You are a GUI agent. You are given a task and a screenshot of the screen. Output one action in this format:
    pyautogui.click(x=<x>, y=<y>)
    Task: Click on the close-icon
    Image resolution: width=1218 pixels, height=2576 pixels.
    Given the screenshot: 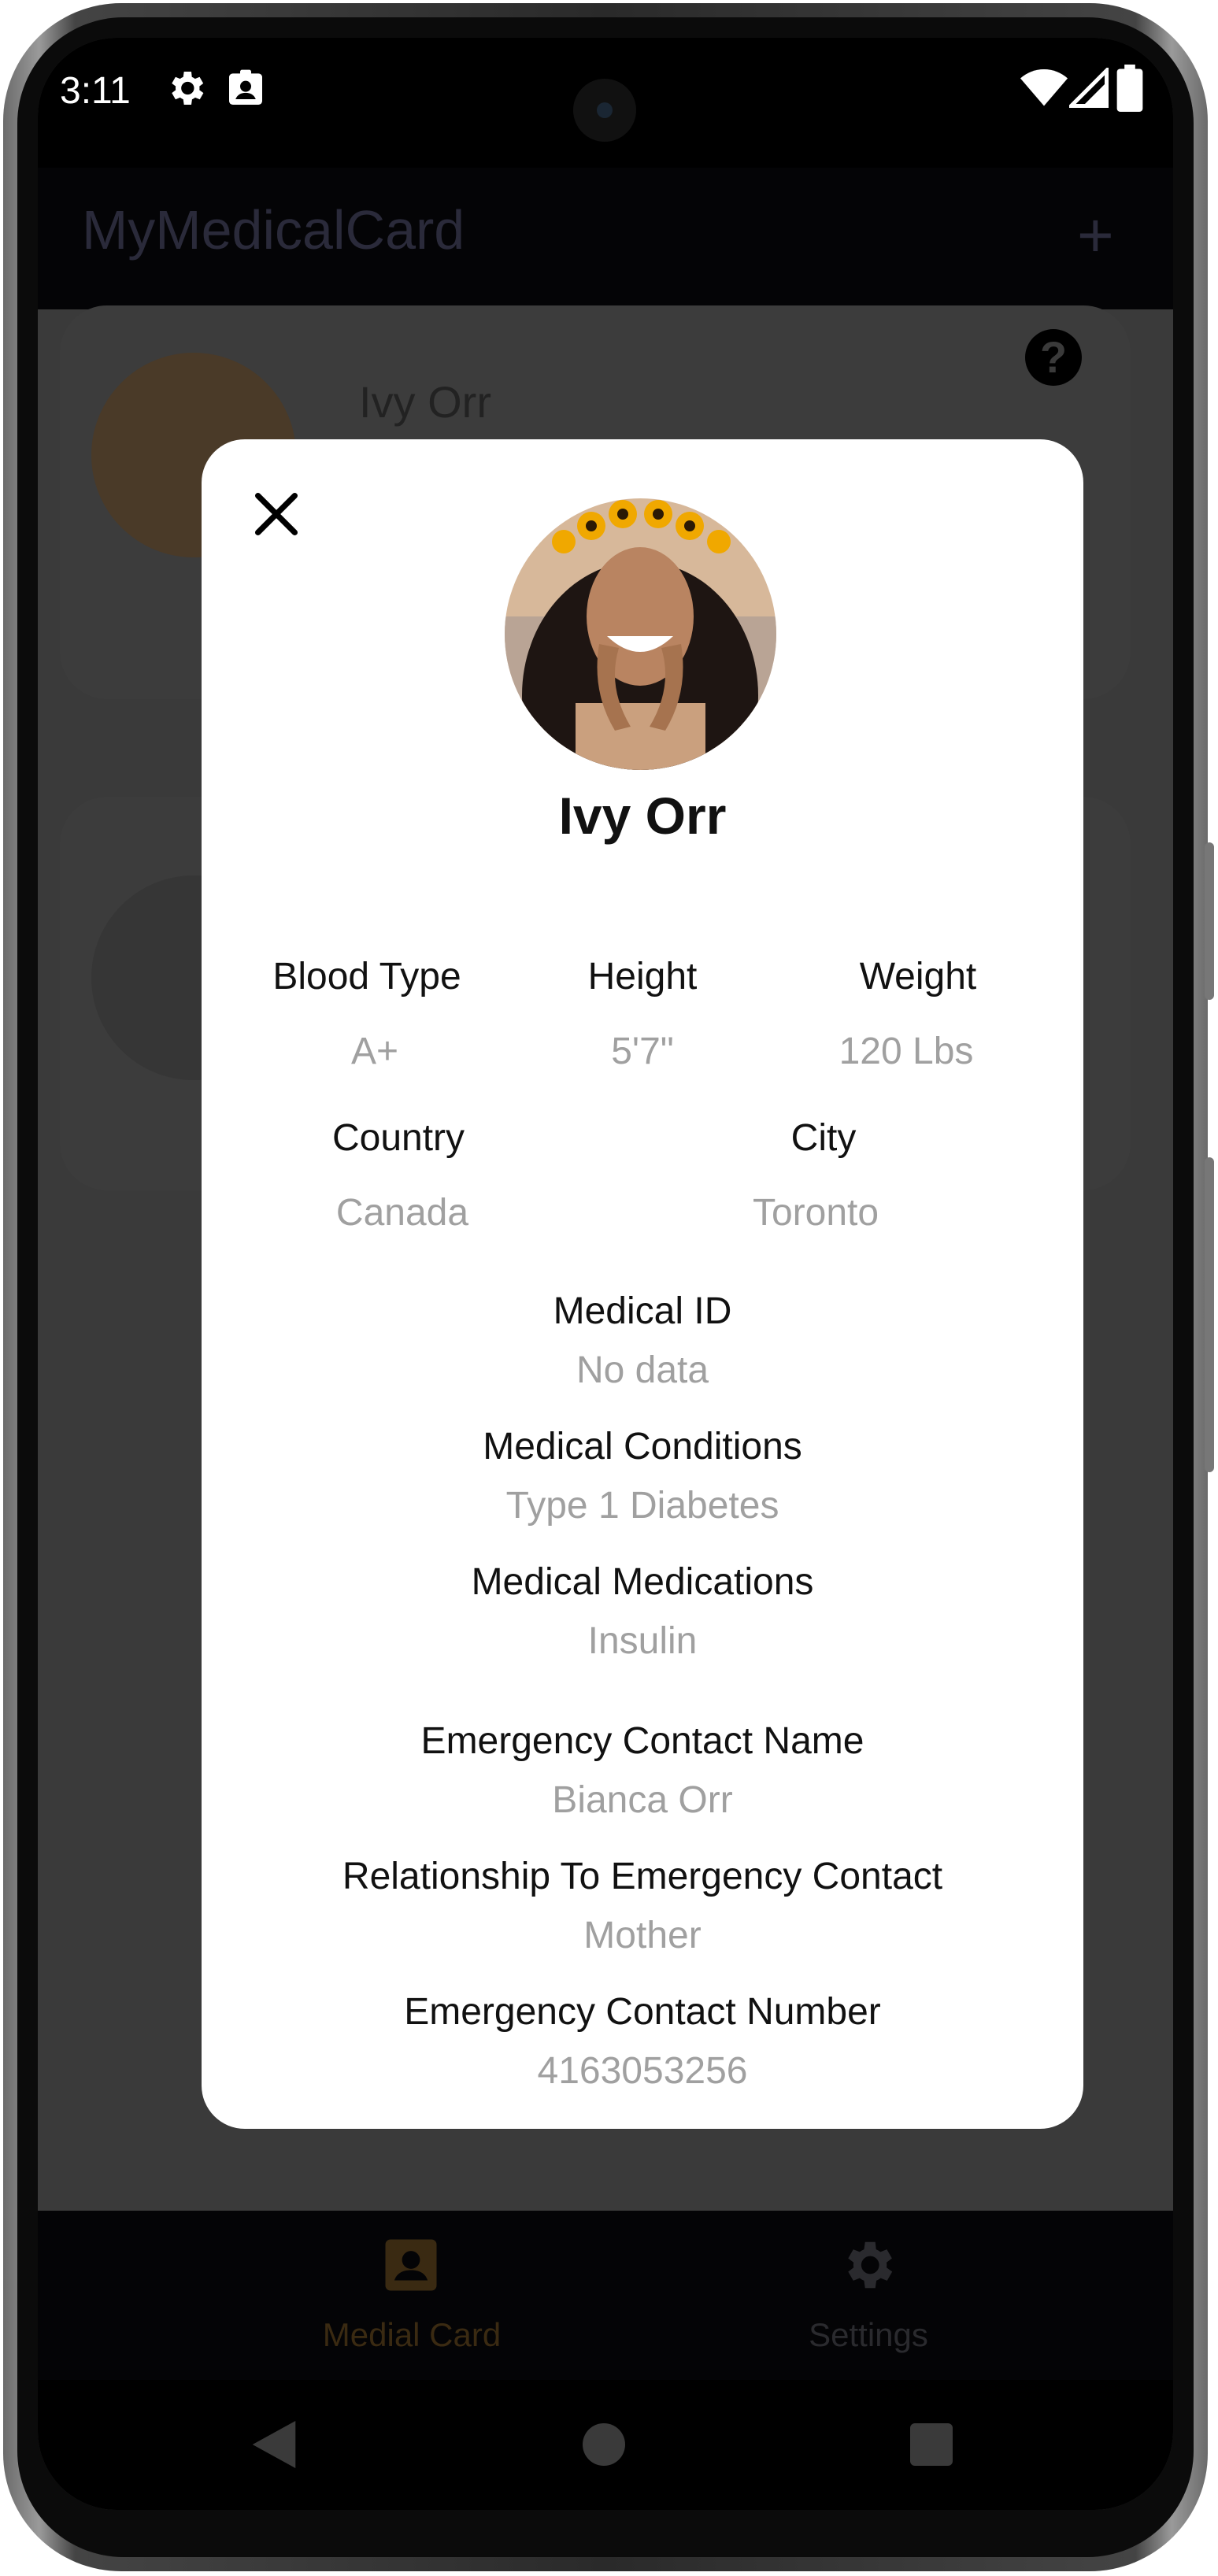 What is the action you would take?
    pyautogui.click(x=276, y=514)
    